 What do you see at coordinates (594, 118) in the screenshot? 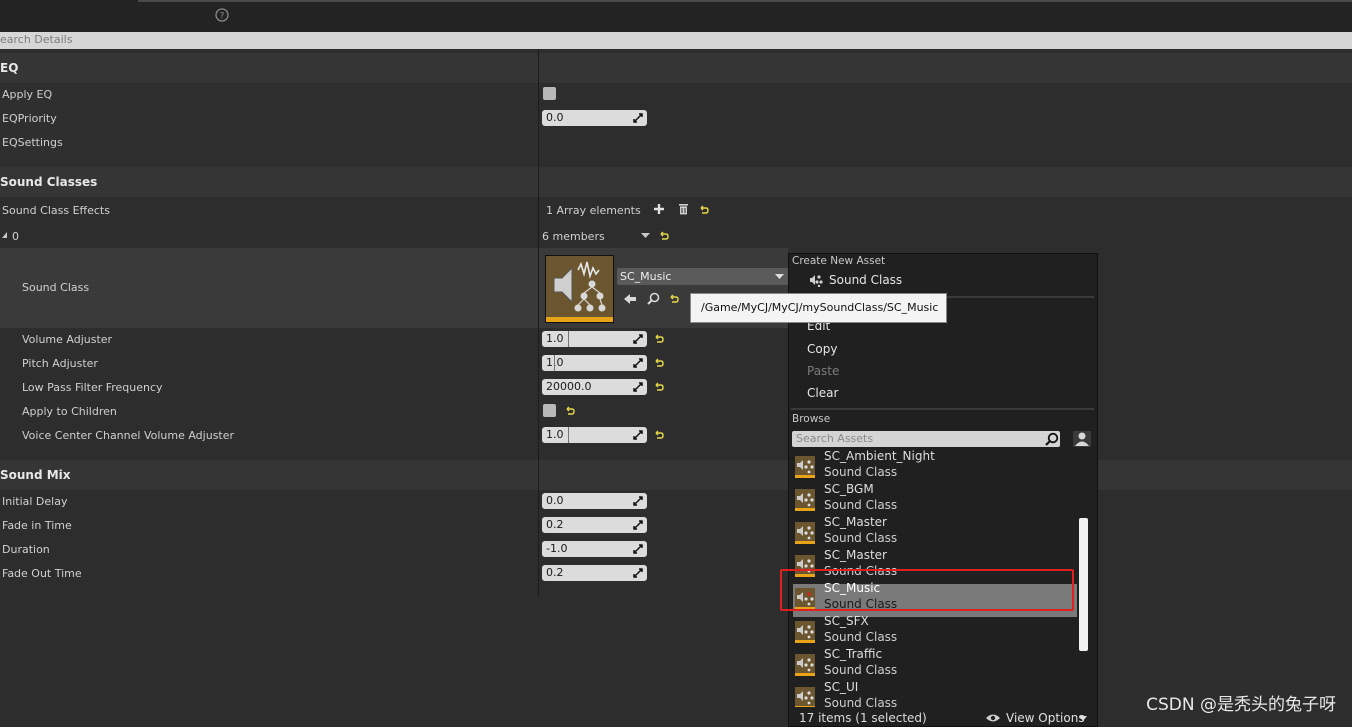
I see `eq-priority-field: 0.0` at bounding box center [594, 118].